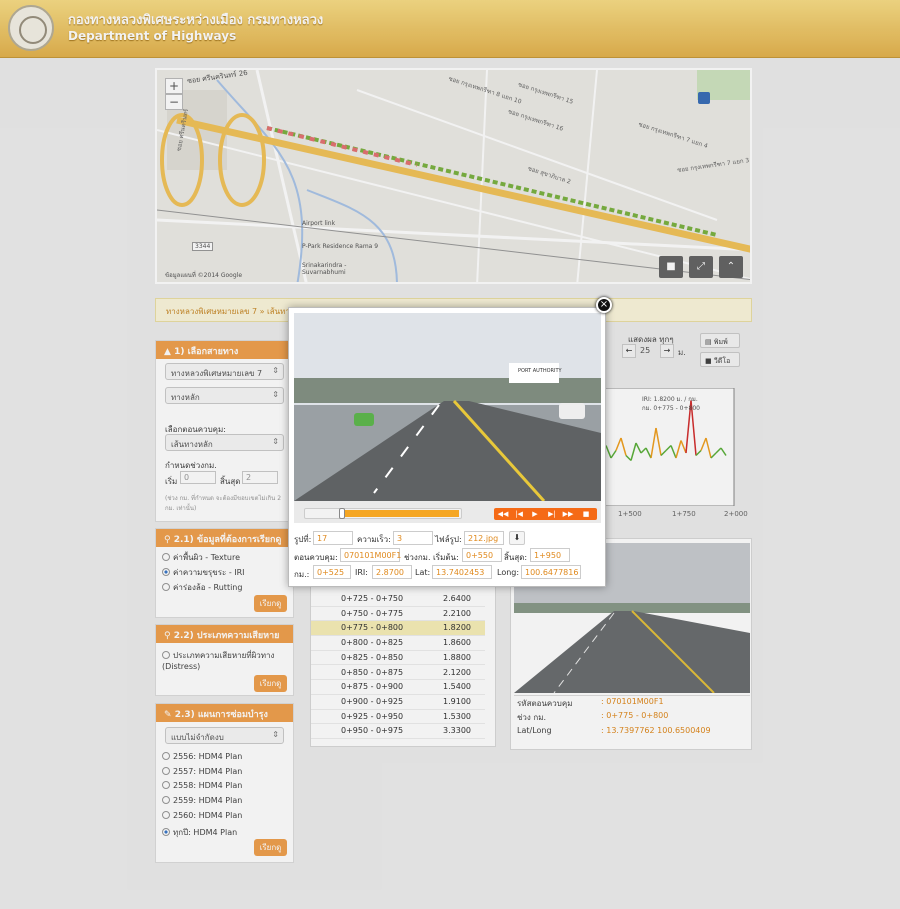 This screenshot has width=900, height=909. Describe the element at coordinates (303, 539) in the screenshot. I see `image-number-label: รูปที่:` at that location.